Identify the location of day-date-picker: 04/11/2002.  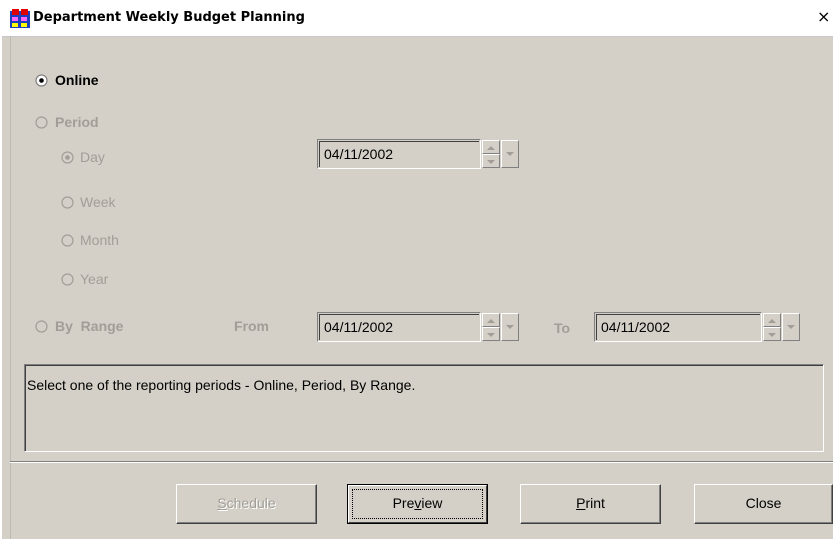
(422, 155).